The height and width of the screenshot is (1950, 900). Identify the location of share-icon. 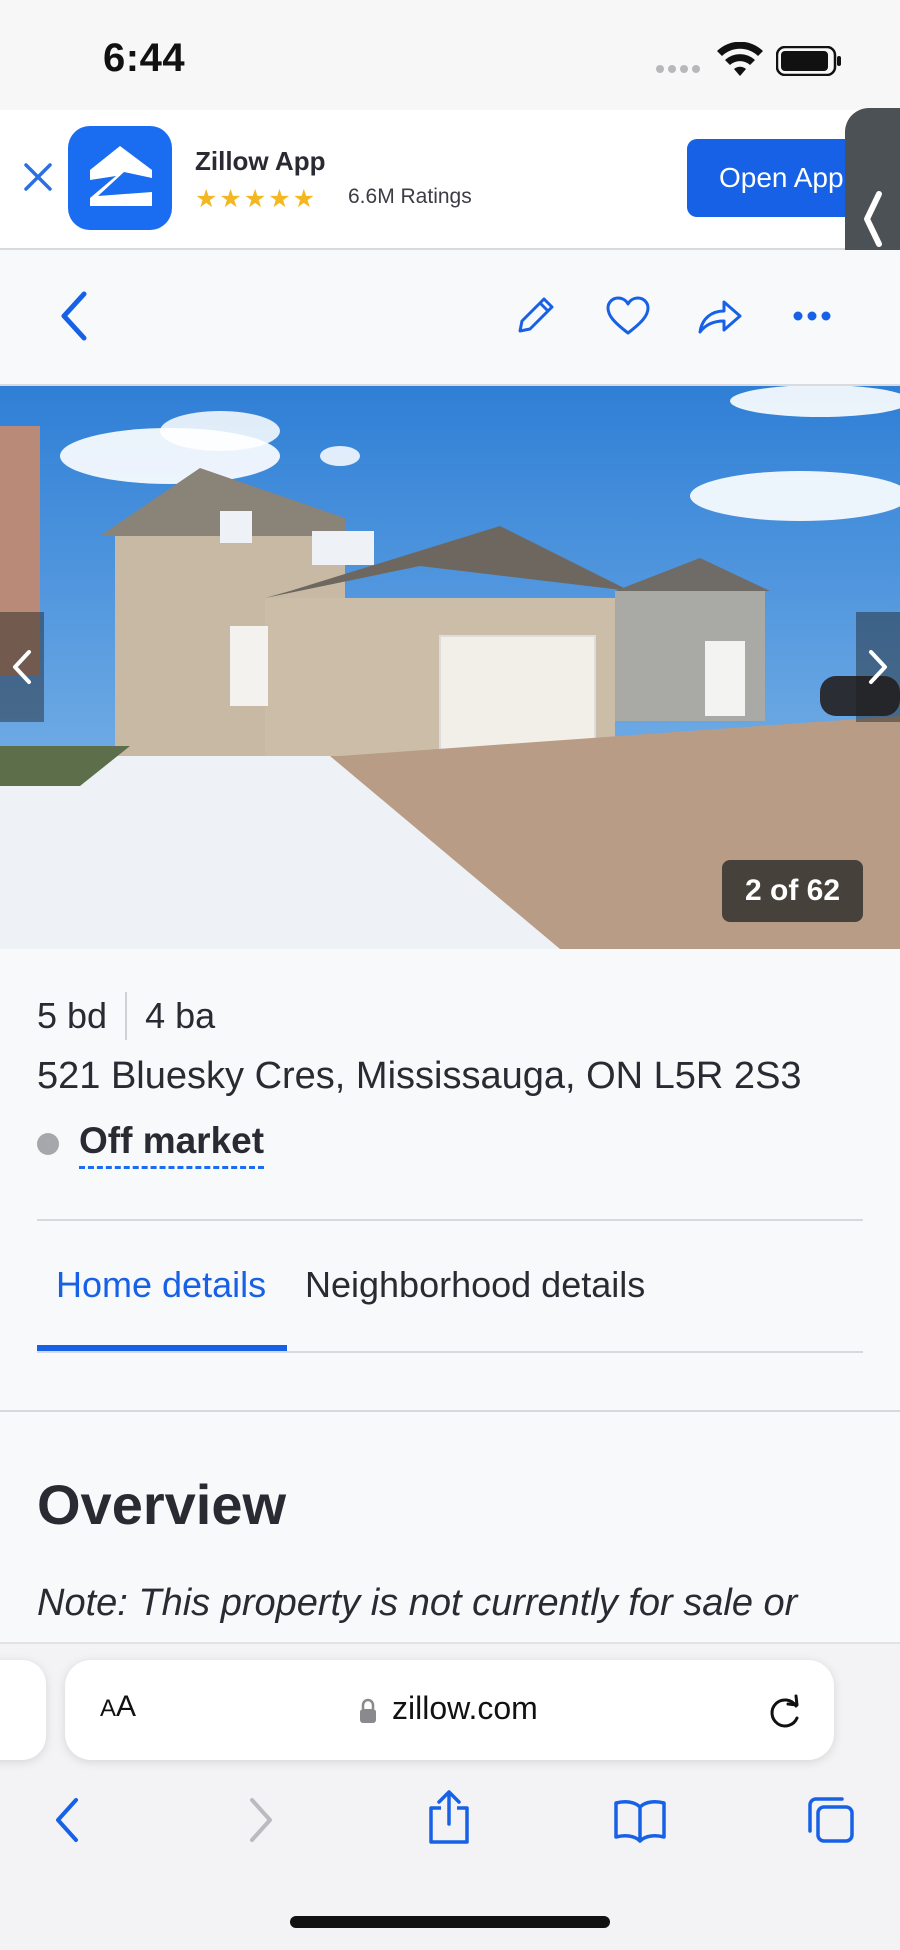
(449, 1817).